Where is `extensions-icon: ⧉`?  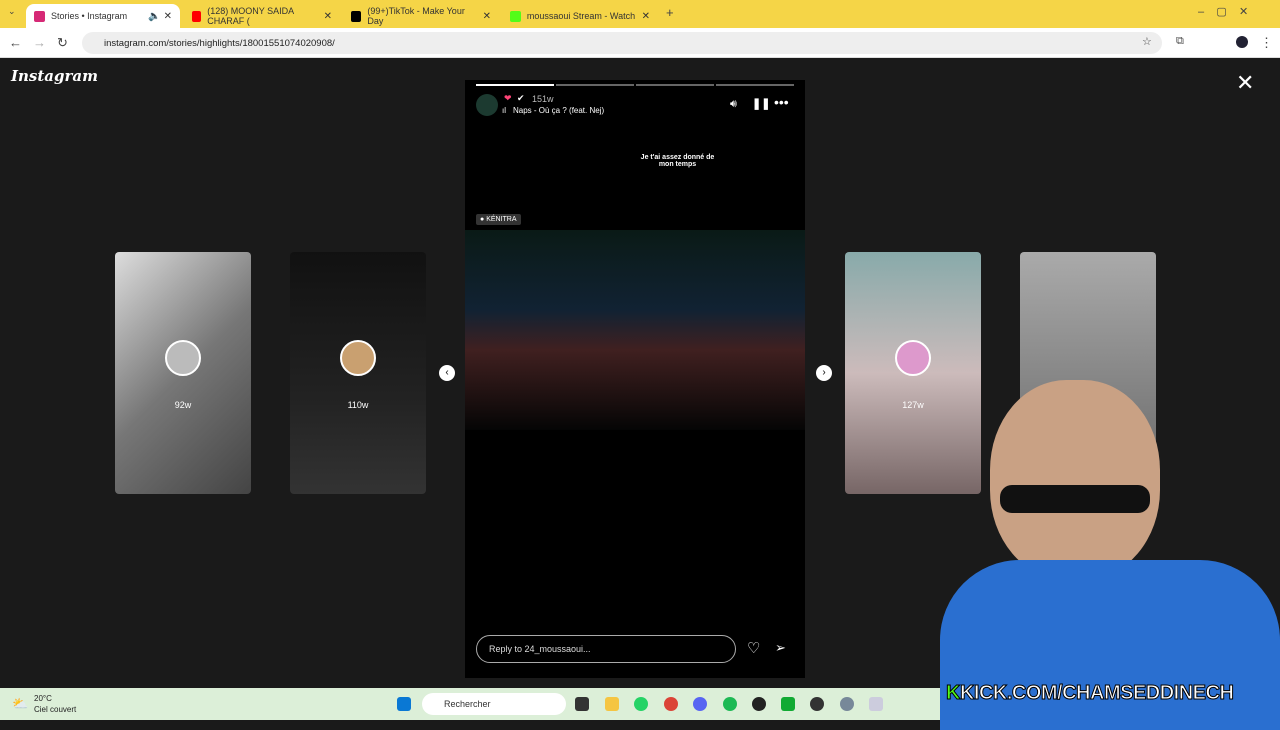
extensions-icon: ⧉ is located at coordinates (1180, 41).